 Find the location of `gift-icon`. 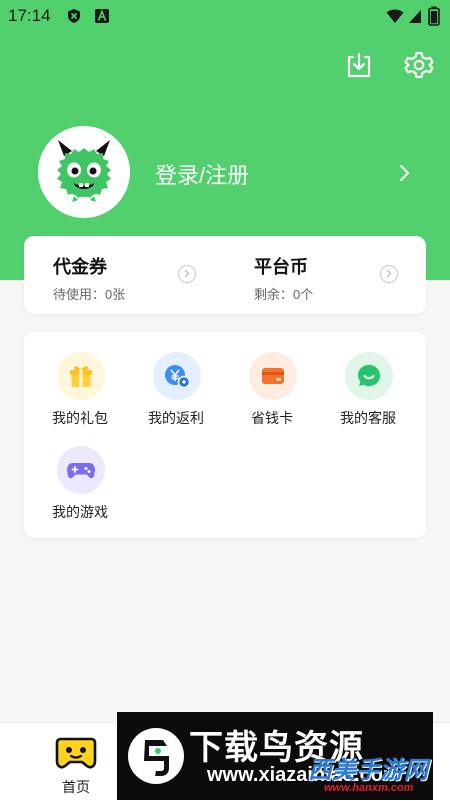

gift-icon is located at coordinates (81, 376).